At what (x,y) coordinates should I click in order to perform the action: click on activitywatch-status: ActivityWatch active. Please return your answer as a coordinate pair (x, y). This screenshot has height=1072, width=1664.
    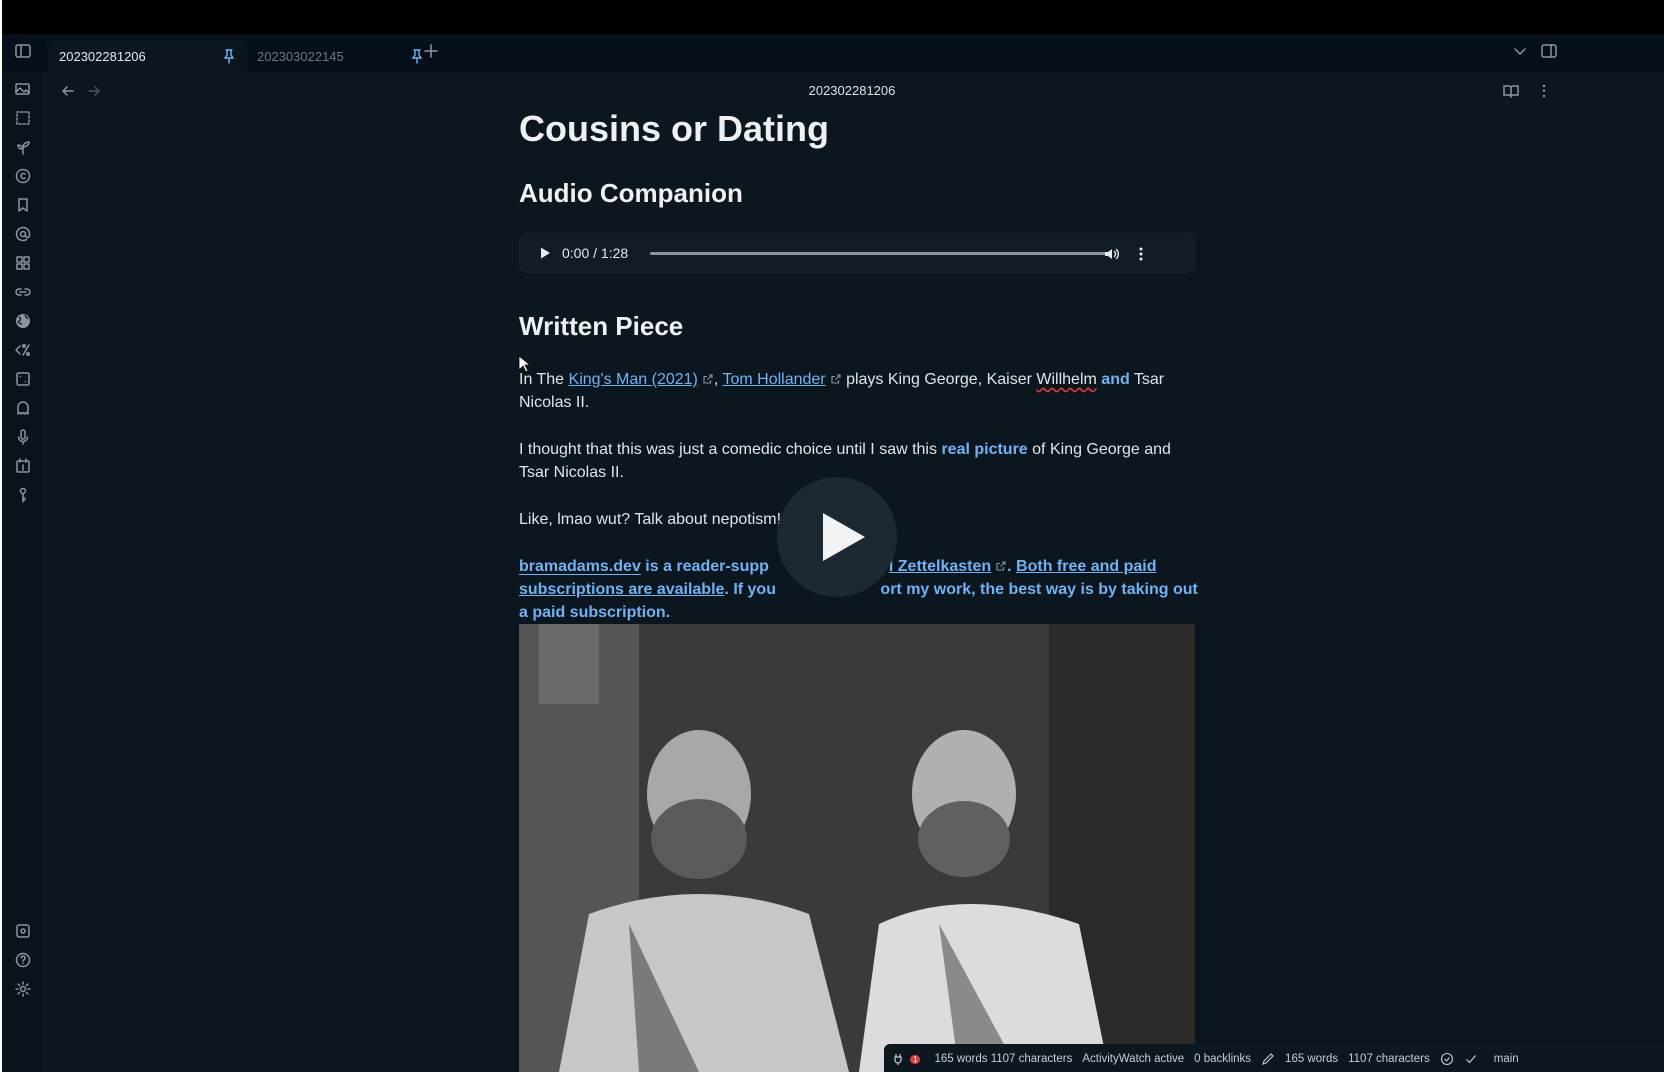
    Looking at the image, I should click on (1133, 1059).